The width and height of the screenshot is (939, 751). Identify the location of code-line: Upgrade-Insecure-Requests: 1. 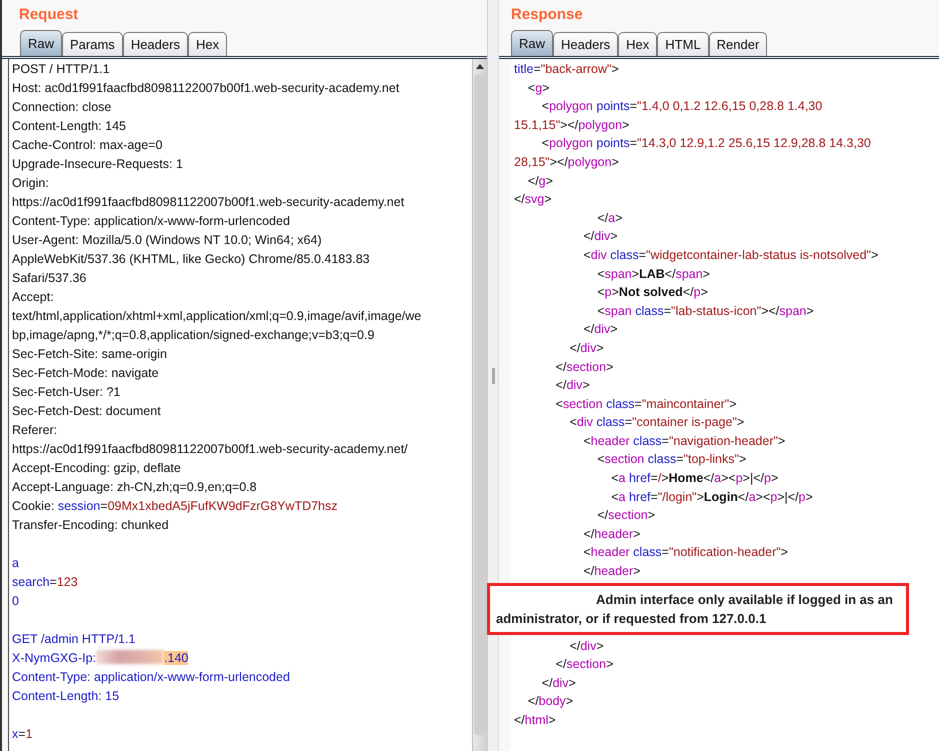
(98, 164).